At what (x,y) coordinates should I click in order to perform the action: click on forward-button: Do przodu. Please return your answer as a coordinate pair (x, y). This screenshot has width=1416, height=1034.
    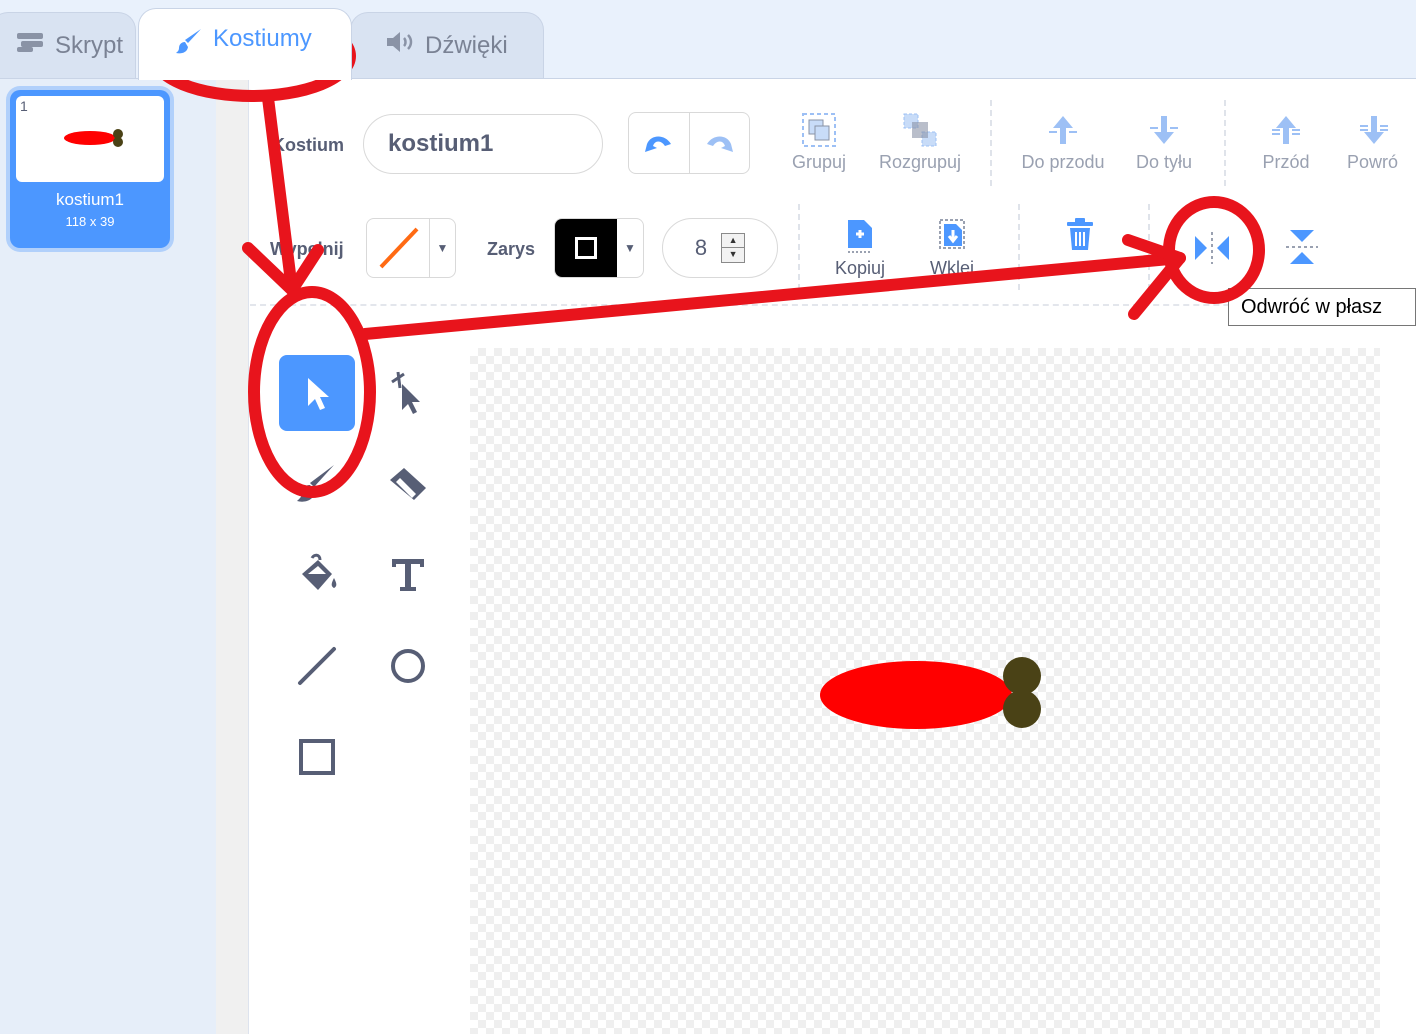
    Looking at the image, I should click on (1063, 140).